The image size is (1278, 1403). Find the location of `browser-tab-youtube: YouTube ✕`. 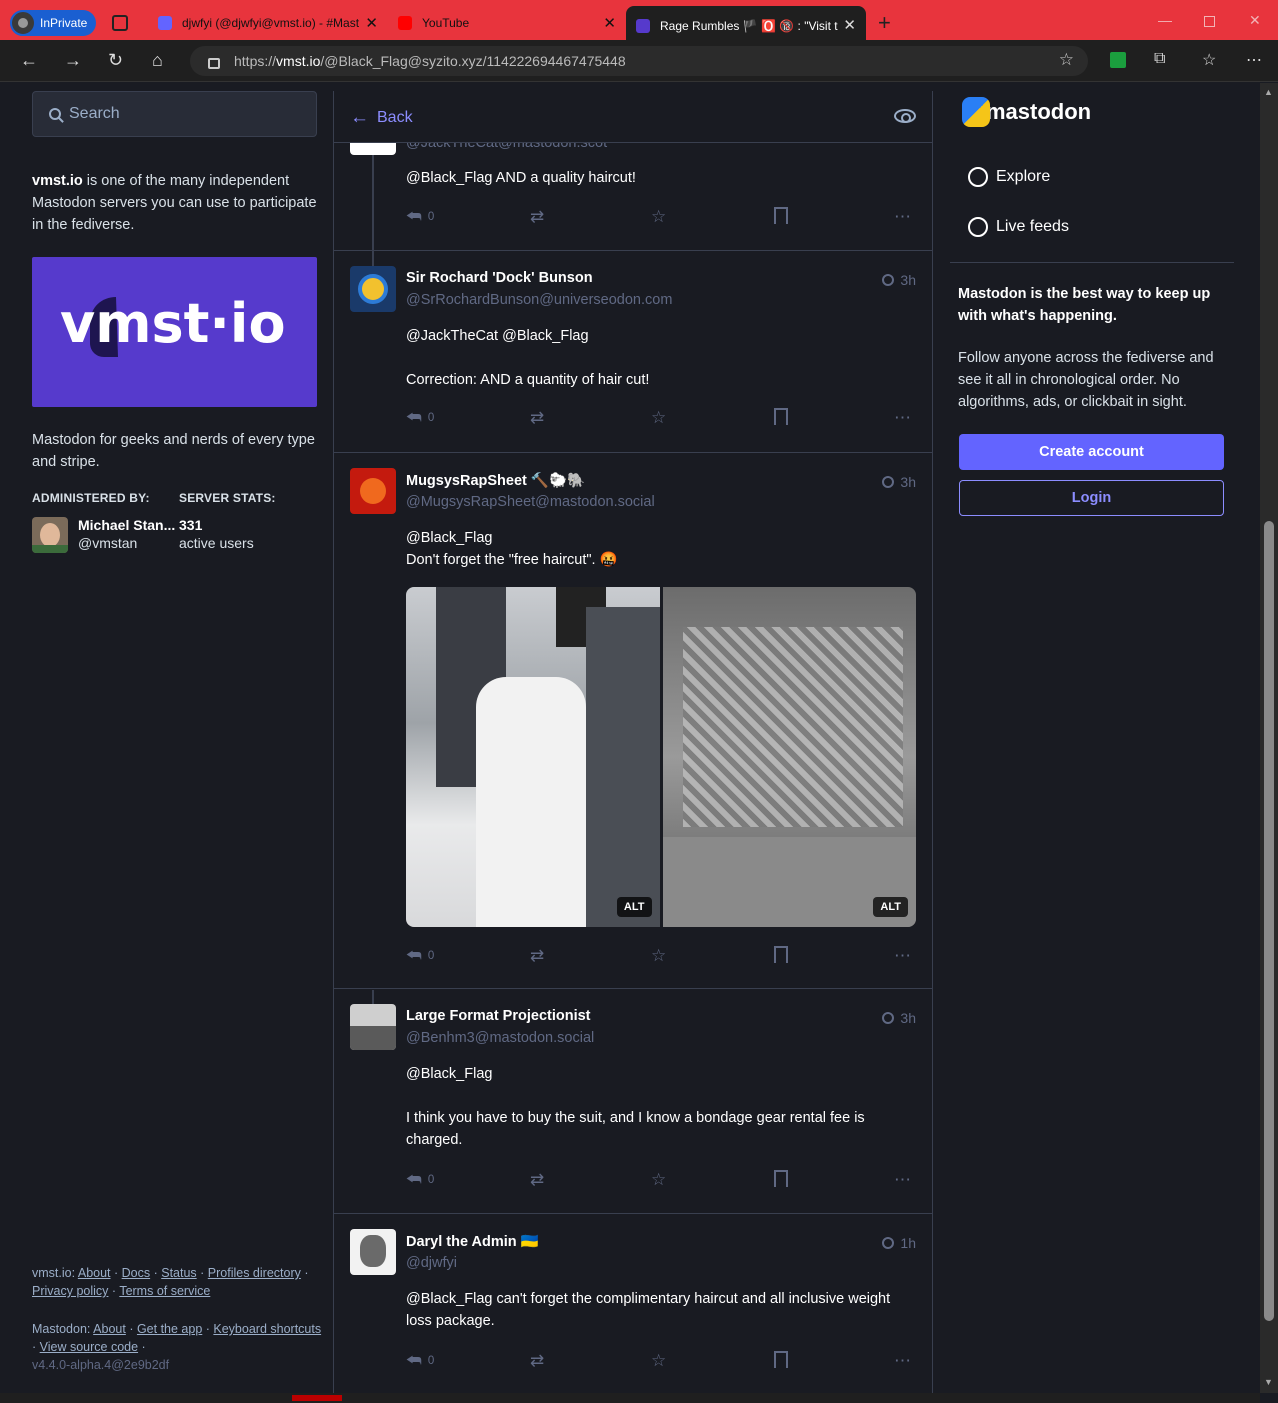

browser-tab-youtube: YouTube ✕ is located at coordinates (507, 23).